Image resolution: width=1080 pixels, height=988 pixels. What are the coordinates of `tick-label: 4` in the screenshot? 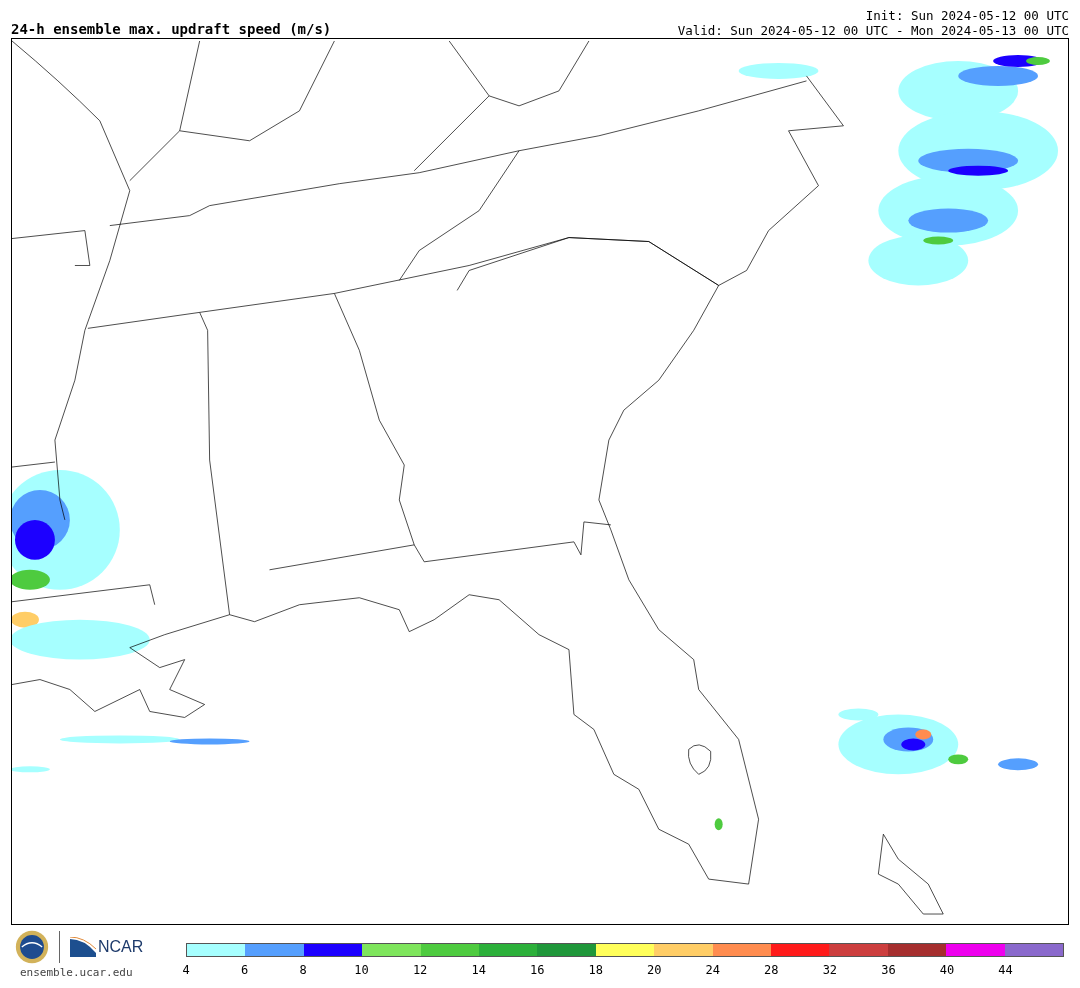 It's located at (186, 970).